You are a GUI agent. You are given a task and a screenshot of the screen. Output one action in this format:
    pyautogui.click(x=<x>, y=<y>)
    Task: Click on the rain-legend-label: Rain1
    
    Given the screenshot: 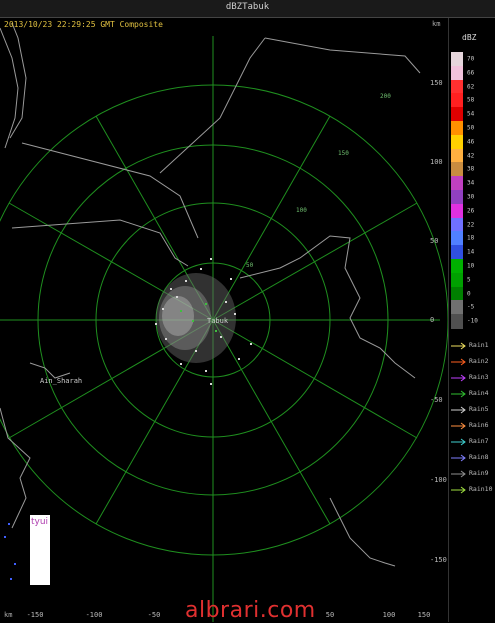 What is the action you would take?
    pyautogui.click(x=479, y=345)
    